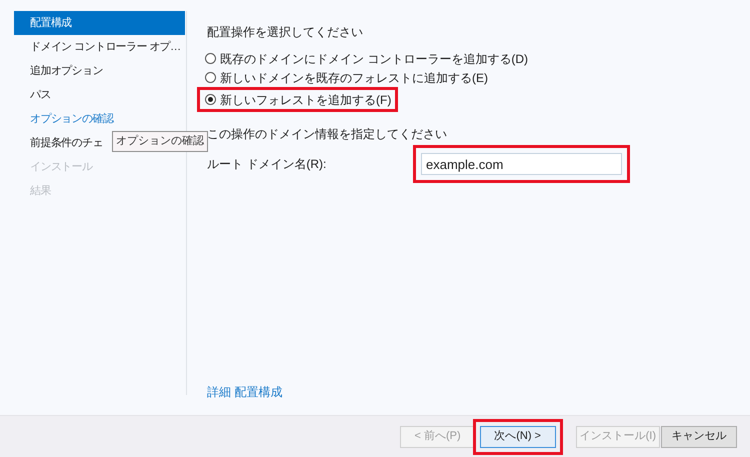 The width and height of the screenshot is (750, 457). Describe the element at coordinates (298, 99) in the screenshot. I see `radio-option: 新しいフォレストを追加する(F)` at that location.